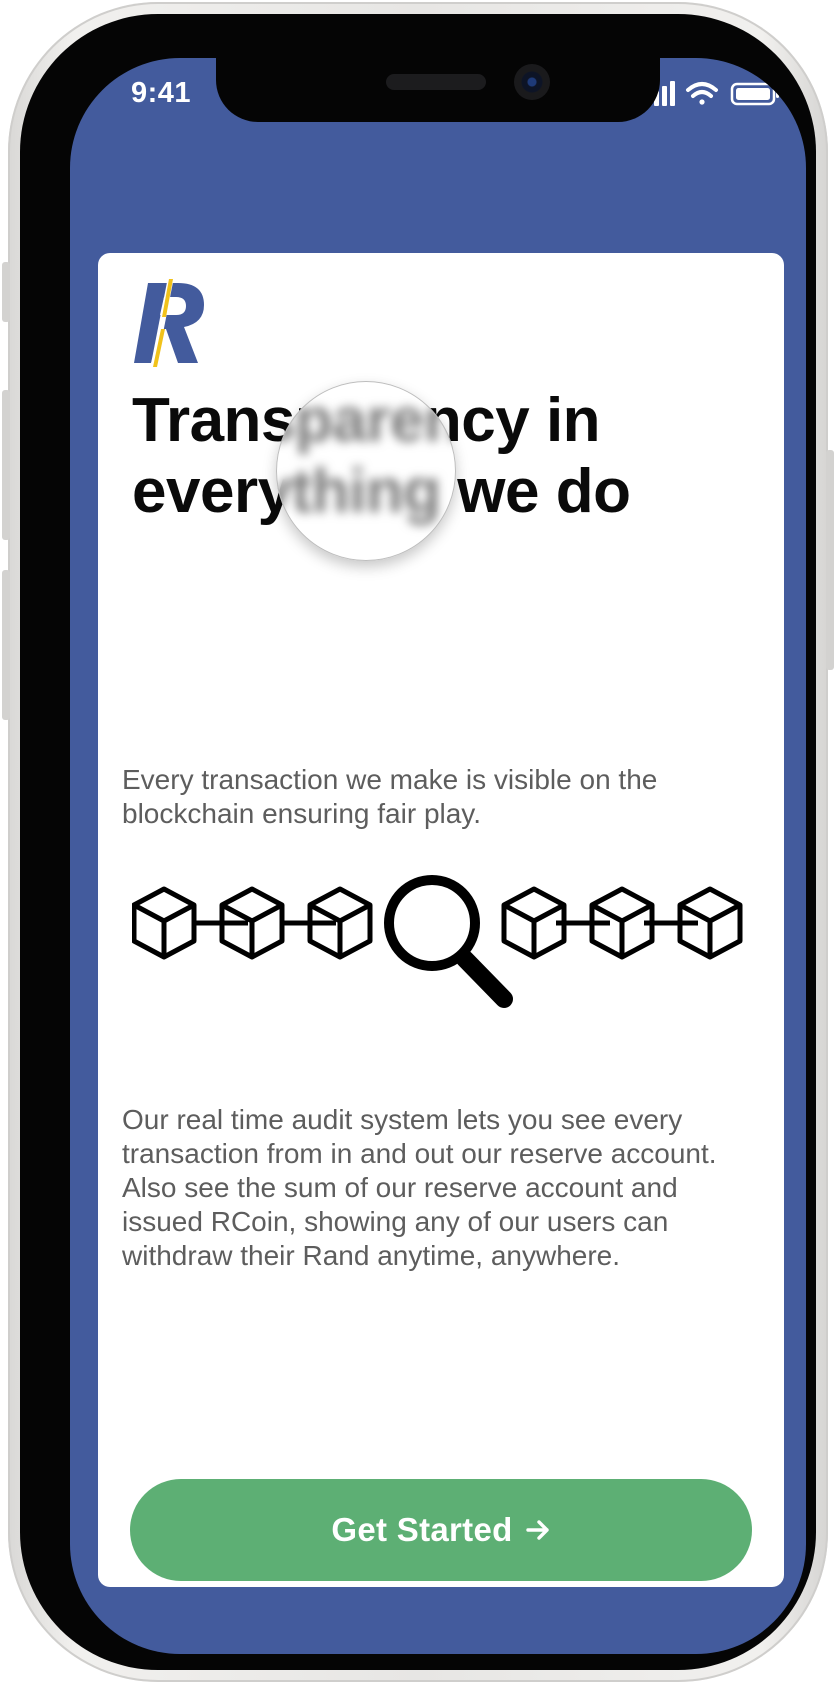 This screenshot has height=1685, width=836. What do you see at coordinates (169, 323) in the screenshot?
I see `brand-logo-icon` at bounding box center [169, 323].